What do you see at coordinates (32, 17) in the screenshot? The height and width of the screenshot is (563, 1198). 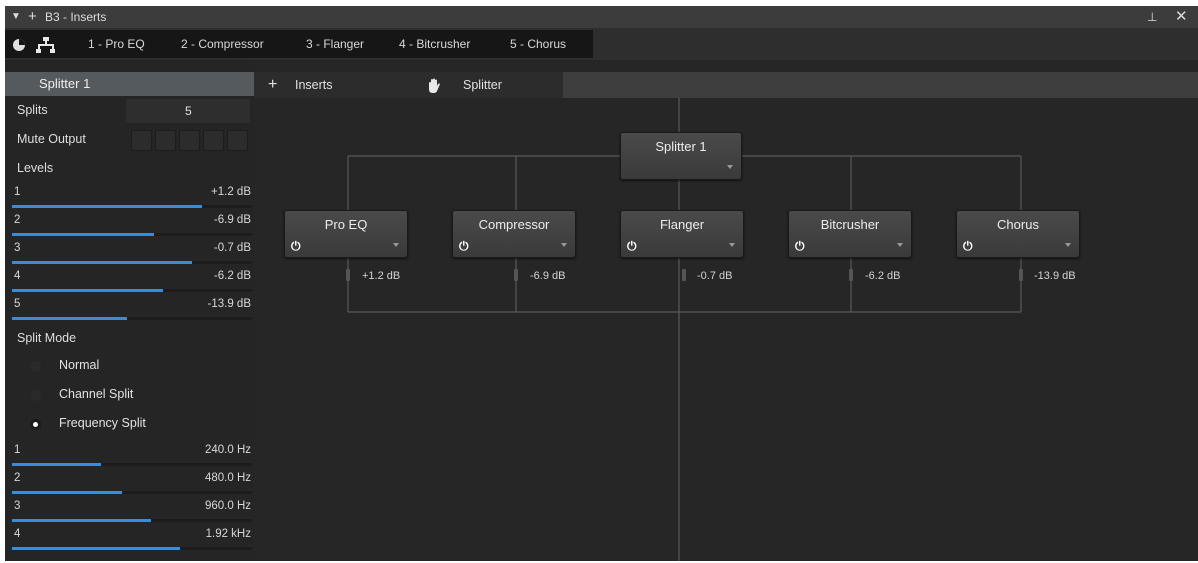 I see `add-icon: +` at bounding box center [32, 17].